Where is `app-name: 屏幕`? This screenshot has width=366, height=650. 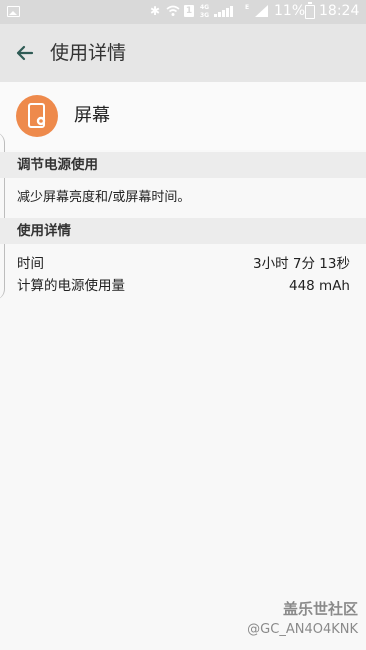
app-name: 屏幕 is located at coordinates (92, 115).